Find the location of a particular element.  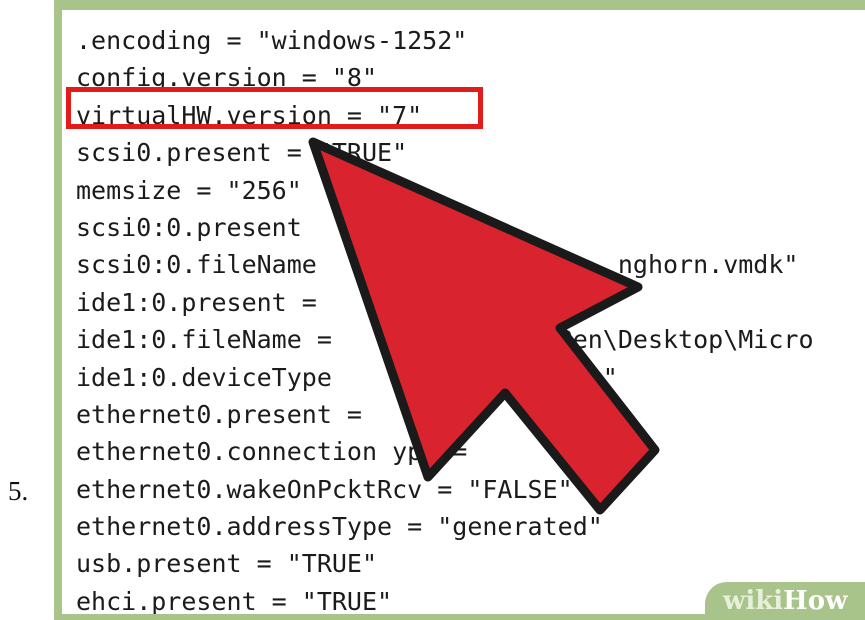

code-line: ethernet0.addressType = "generated" is located at coordinates (339, 527).